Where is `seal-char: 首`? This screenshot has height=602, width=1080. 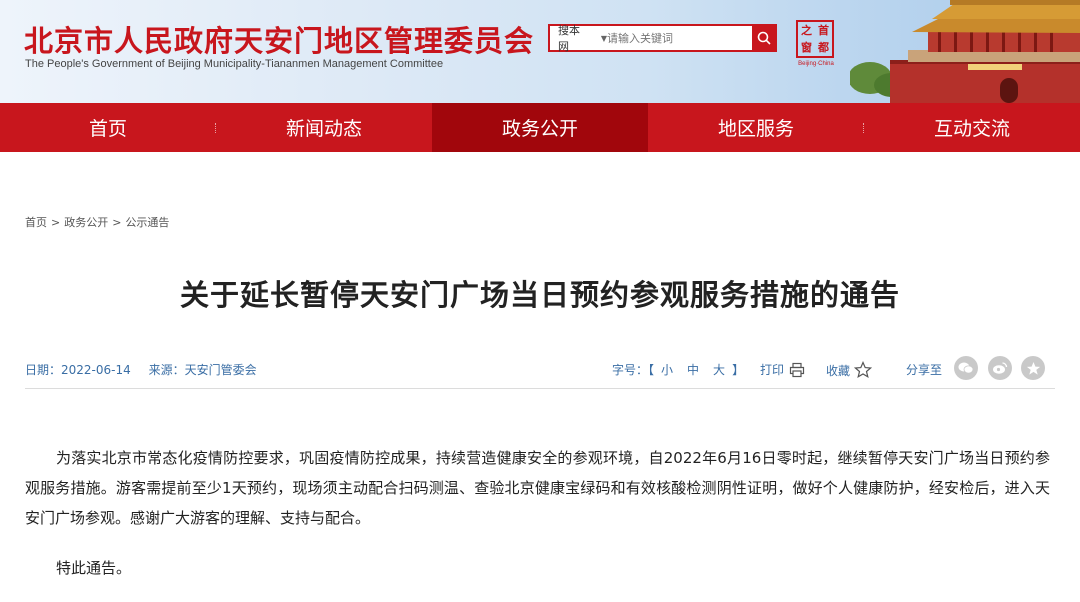 seal-char: 首 is located at coordinates (823, 30).